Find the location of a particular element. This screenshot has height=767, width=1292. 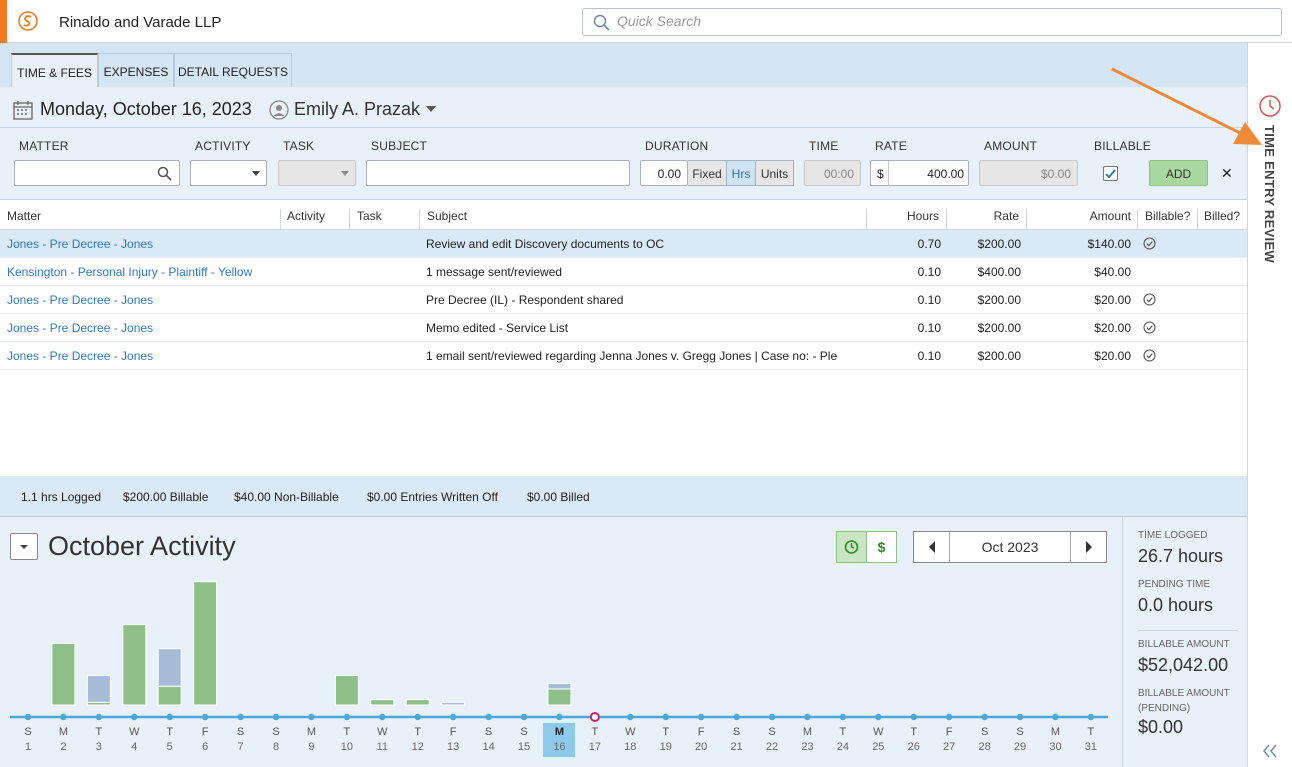

search-input is located at coordinates (917, 21).